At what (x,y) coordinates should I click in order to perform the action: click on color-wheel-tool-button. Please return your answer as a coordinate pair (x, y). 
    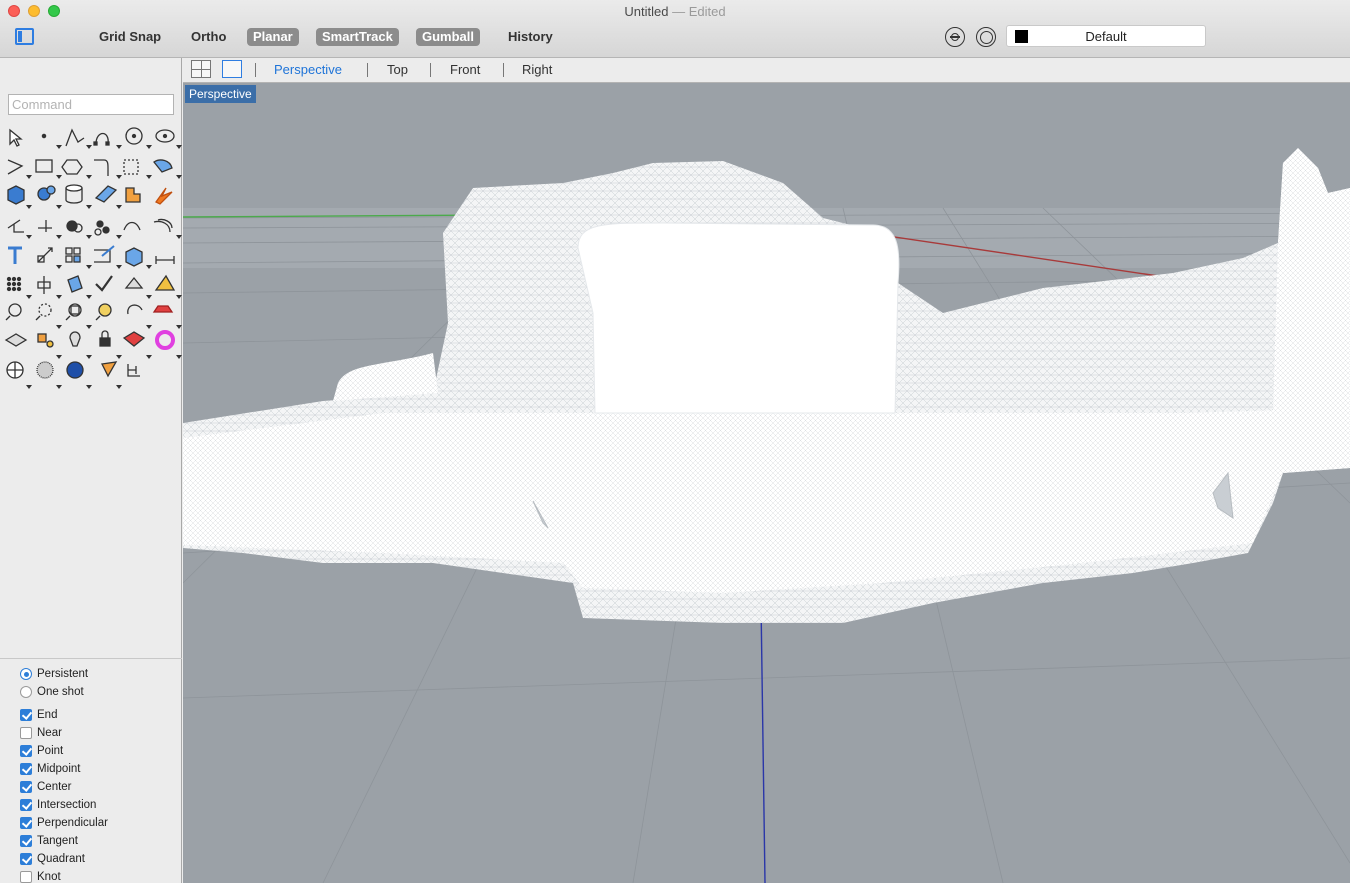
    Looking at the image, I should click on (171, 348).